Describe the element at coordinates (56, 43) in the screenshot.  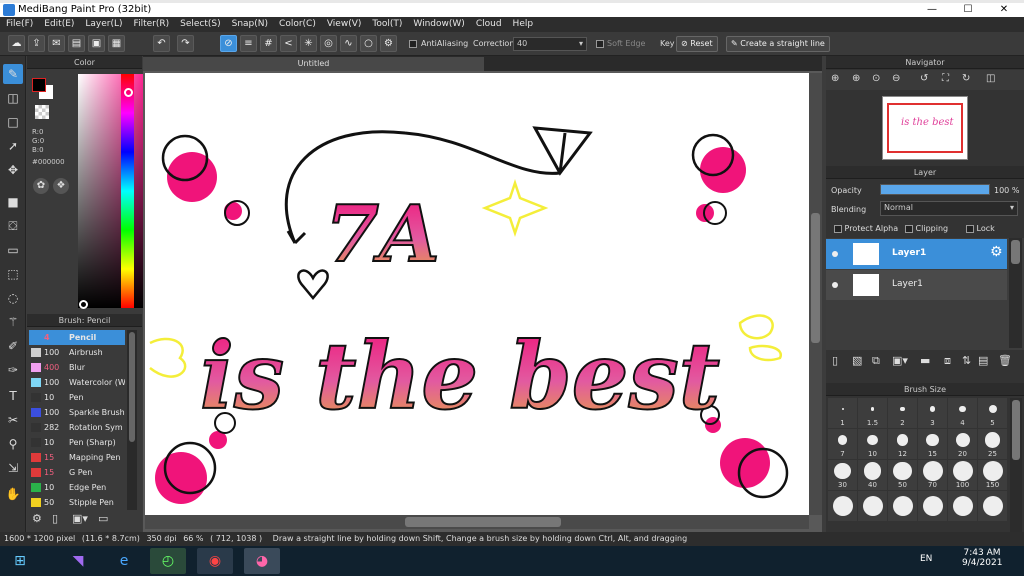
I see `comment-icon: ✉` at that location.